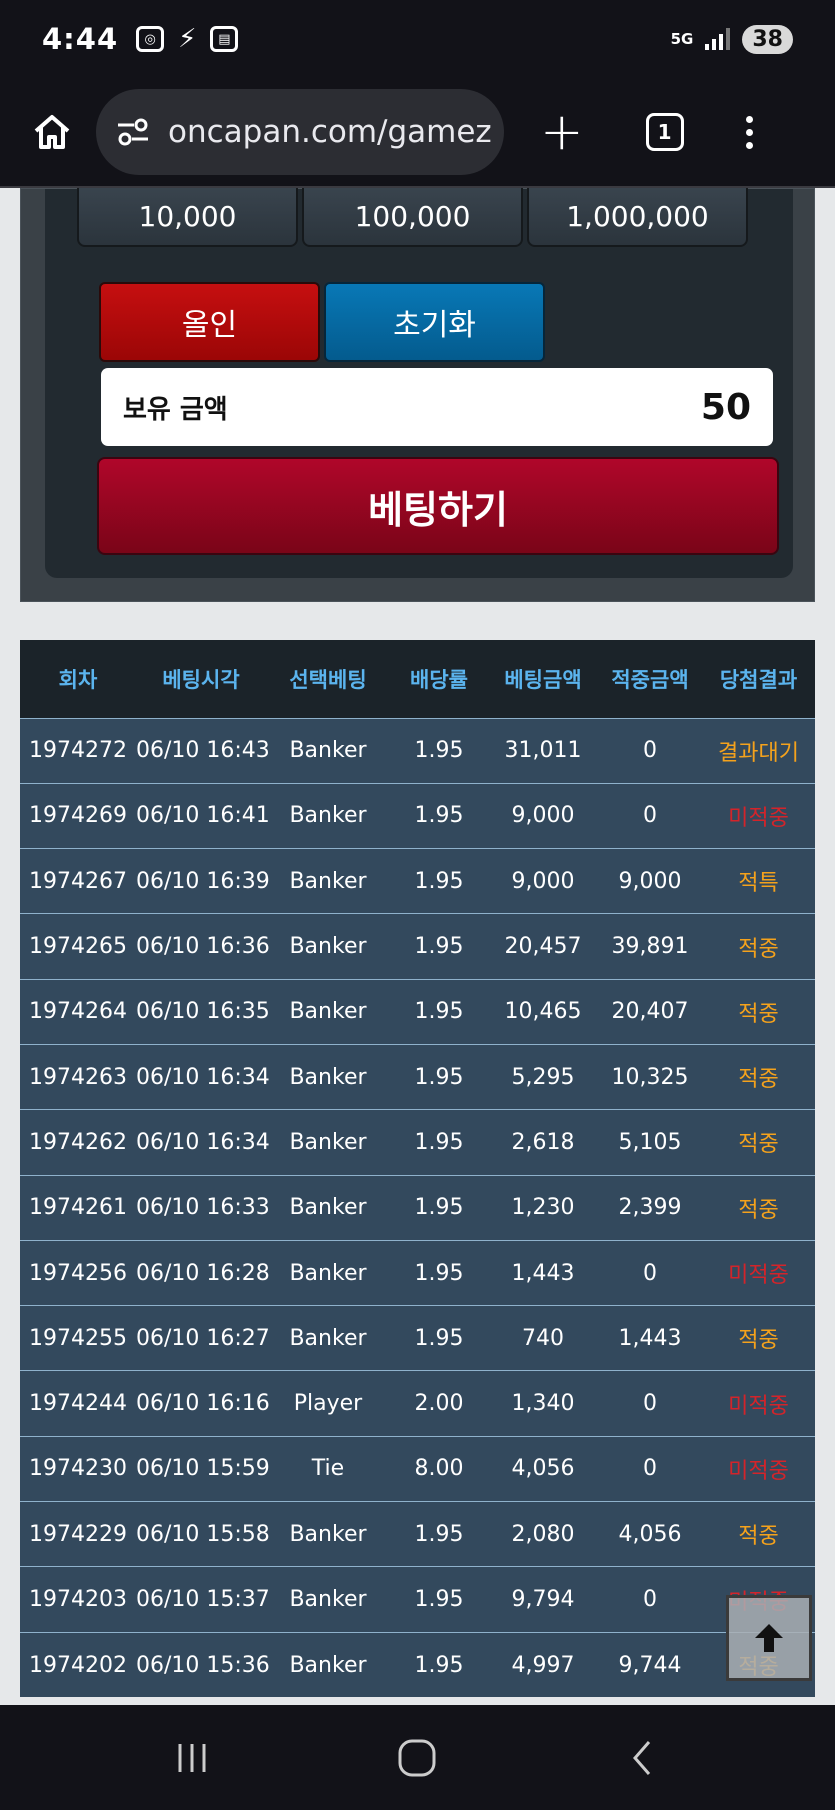 Image resolution: width=835 pixels, height=1810 pixels. Describe the element at coordinates (78, 816) in the screenshot. I see `table-cell: 1974269` at that location.